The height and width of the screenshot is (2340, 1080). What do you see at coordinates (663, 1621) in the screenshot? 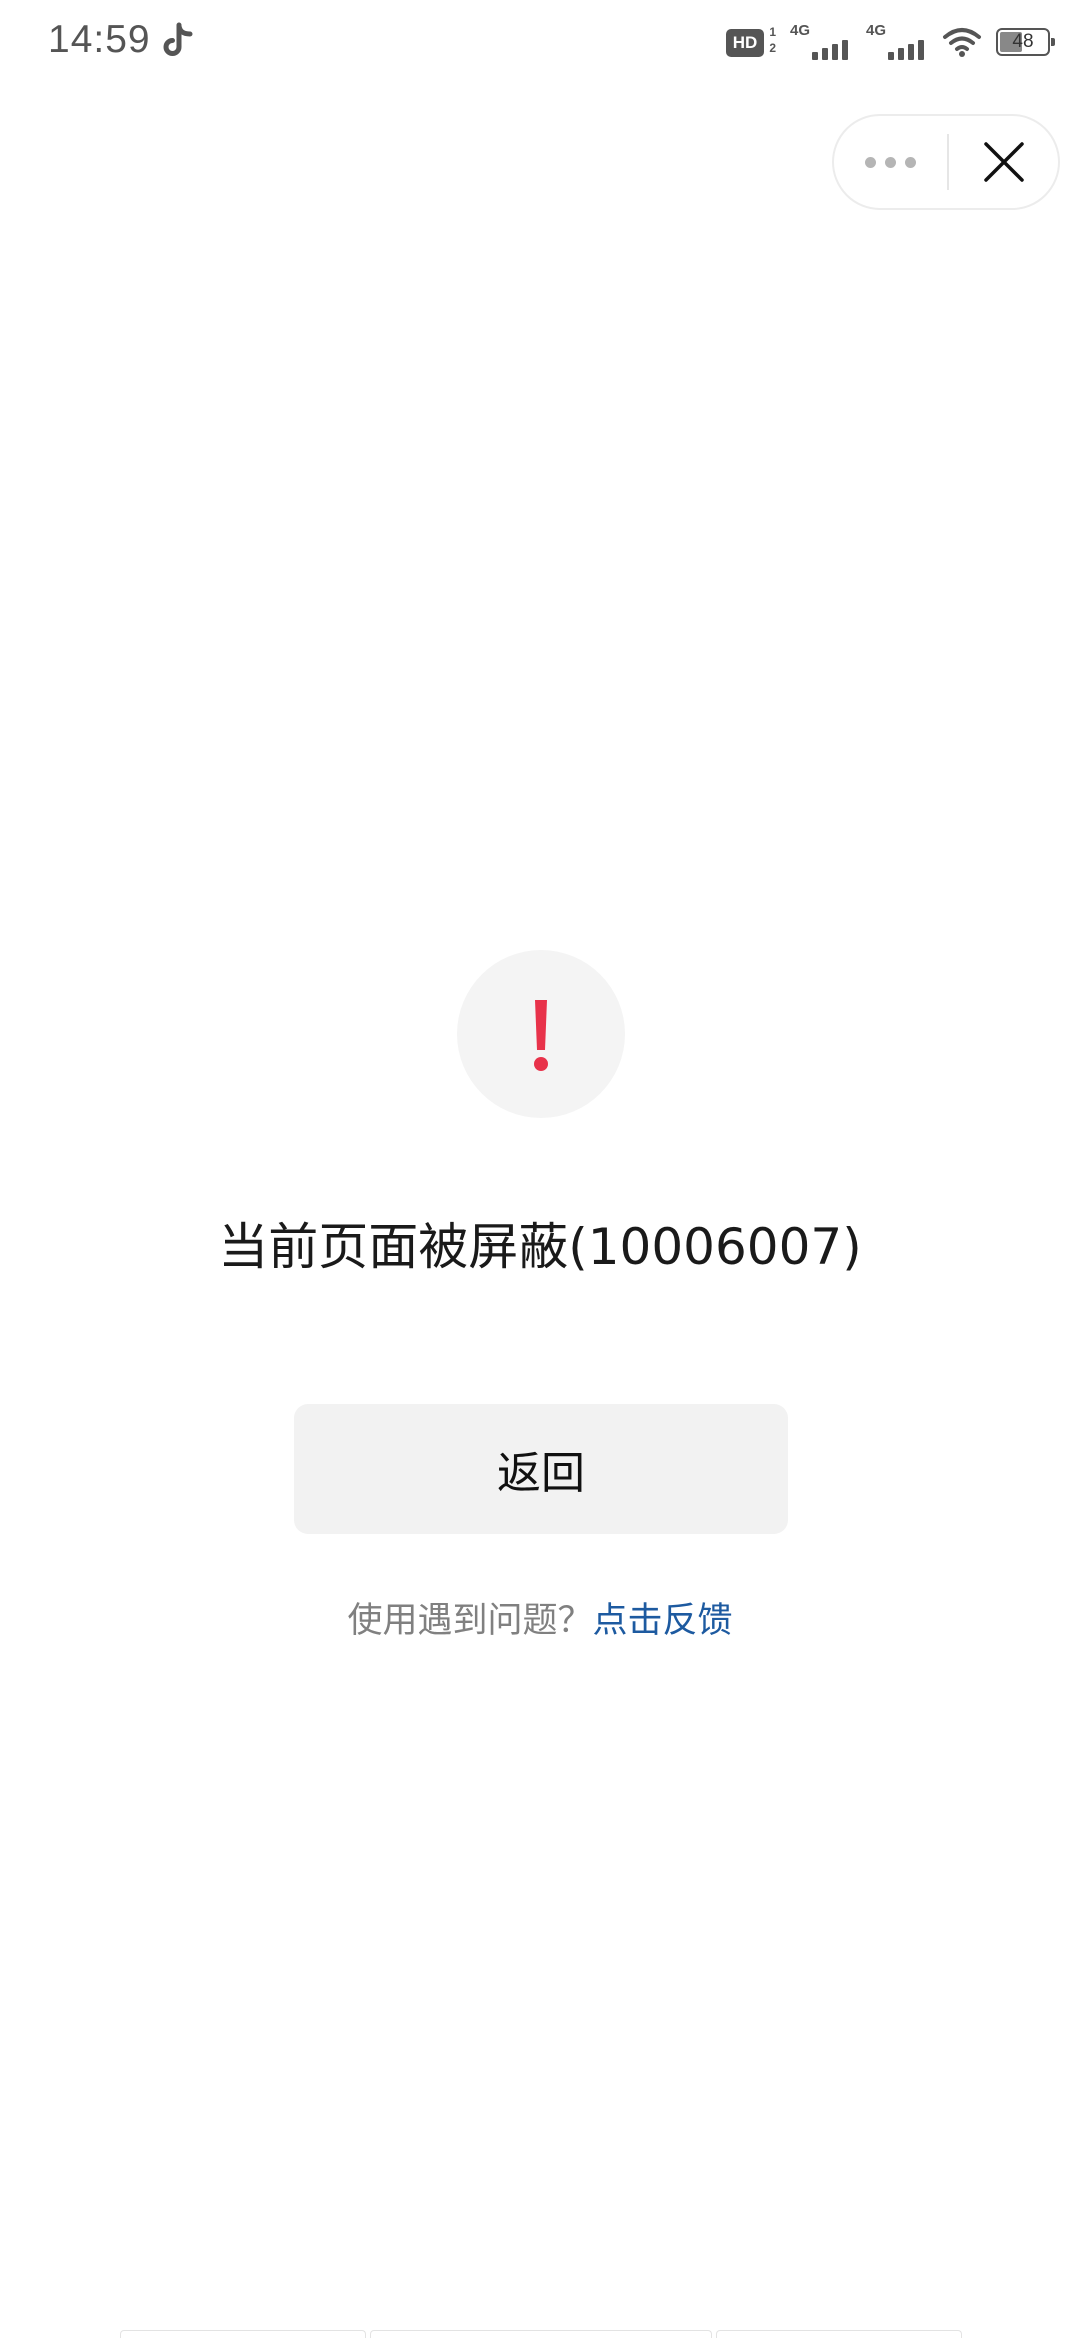
I see `feedback-link: 点击反馈` at bounding box center [663, 1621].